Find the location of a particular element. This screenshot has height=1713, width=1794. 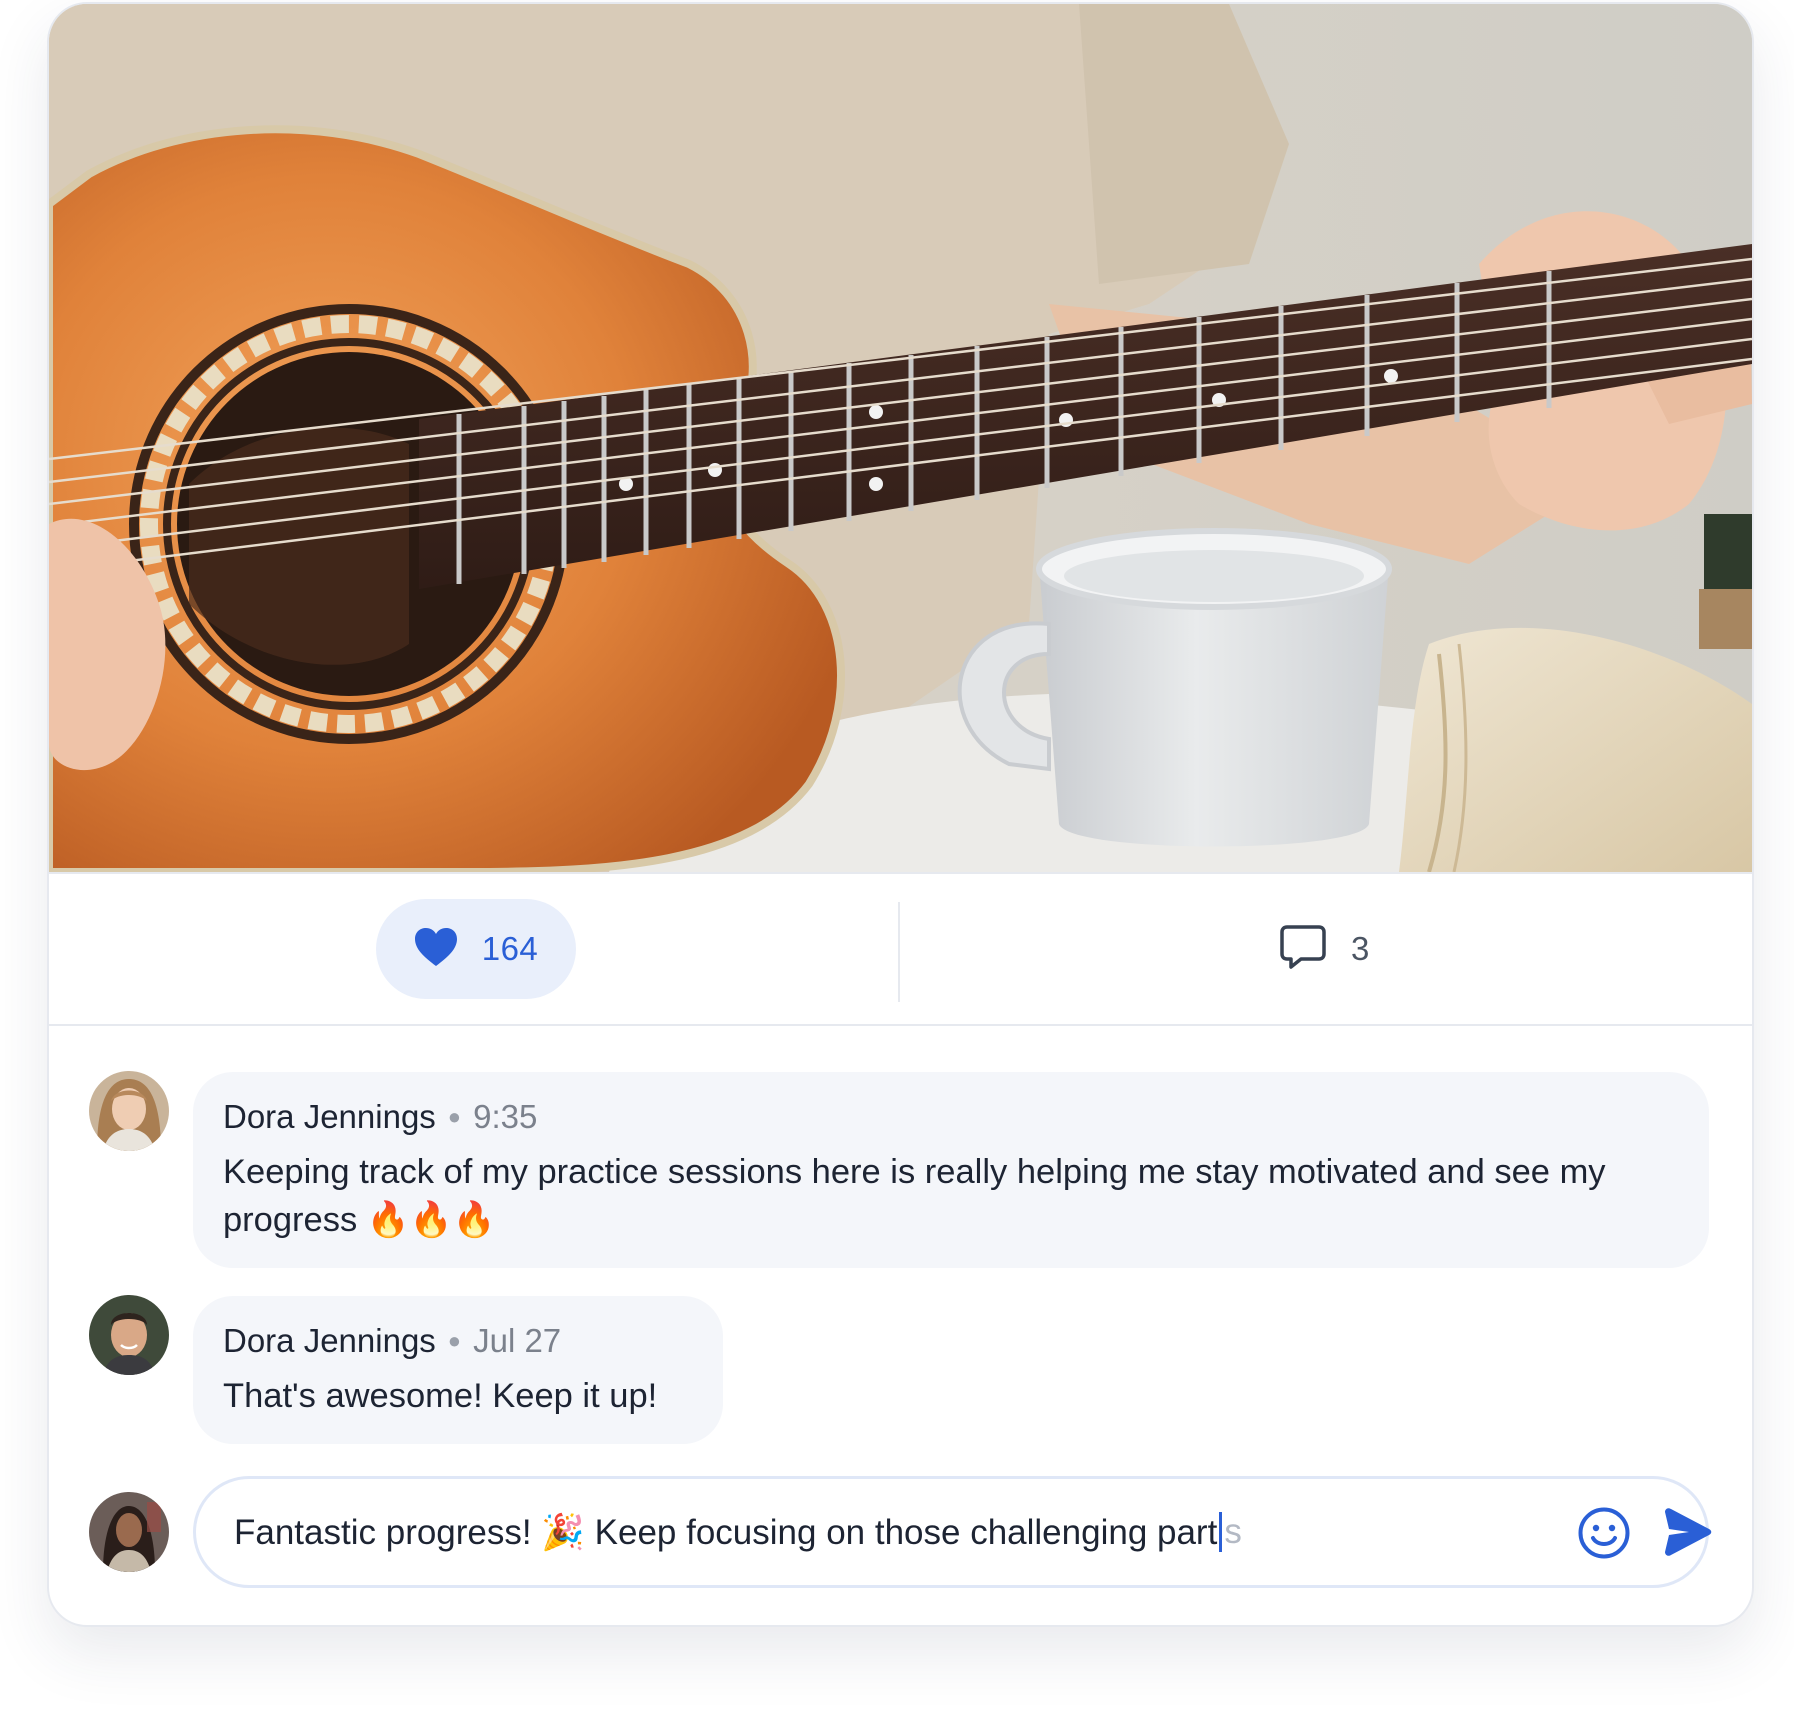

comment-button: 3 is located at coordinates (1324, 949).